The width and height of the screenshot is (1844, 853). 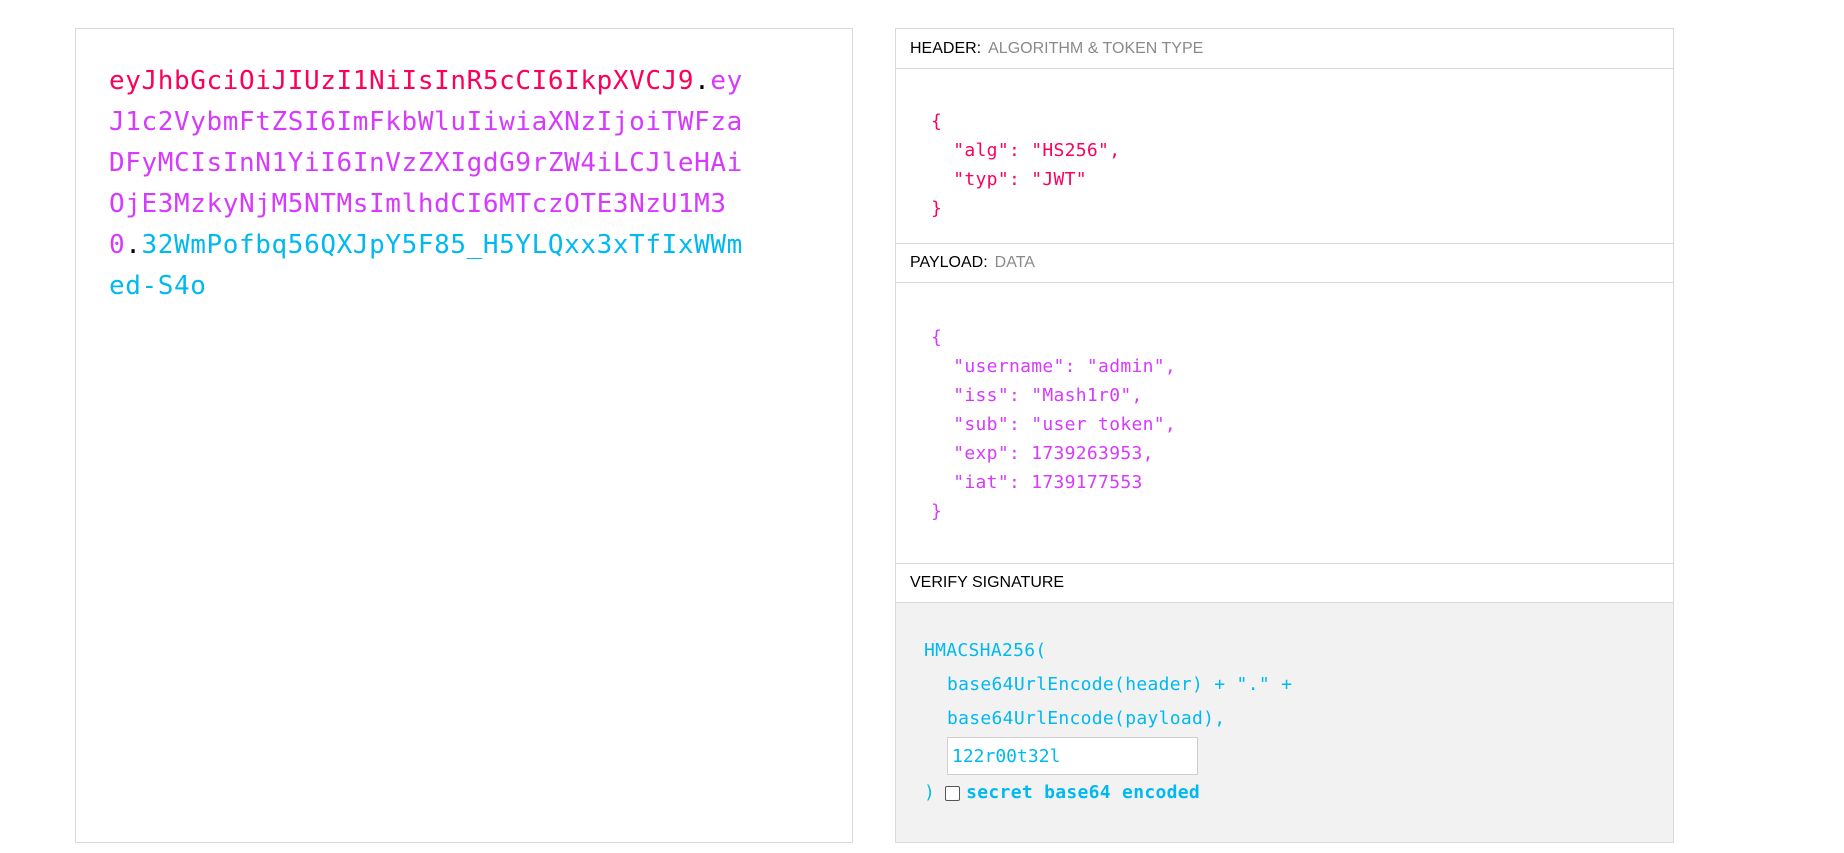 I want to click on verify-signature-label: VERIFY SIGNATURE, so click(x=987, y=582).